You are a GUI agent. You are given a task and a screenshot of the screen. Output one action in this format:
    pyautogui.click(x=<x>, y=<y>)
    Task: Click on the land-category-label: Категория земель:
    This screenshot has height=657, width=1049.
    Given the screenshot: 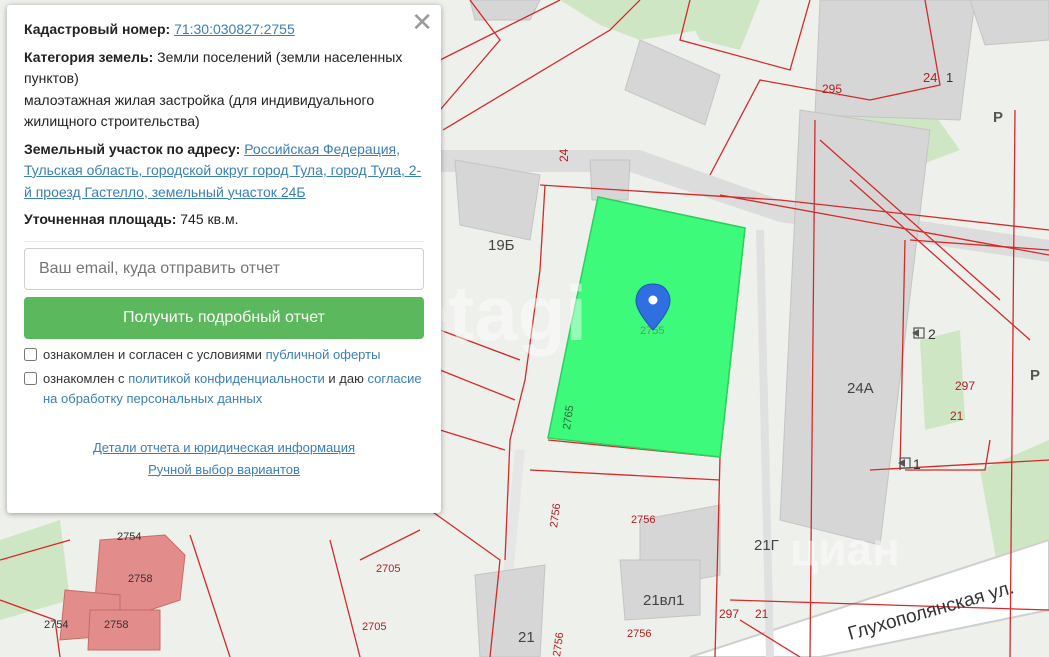 What is the action you would take?
    pyautogui.click(x=89, y=56)
    